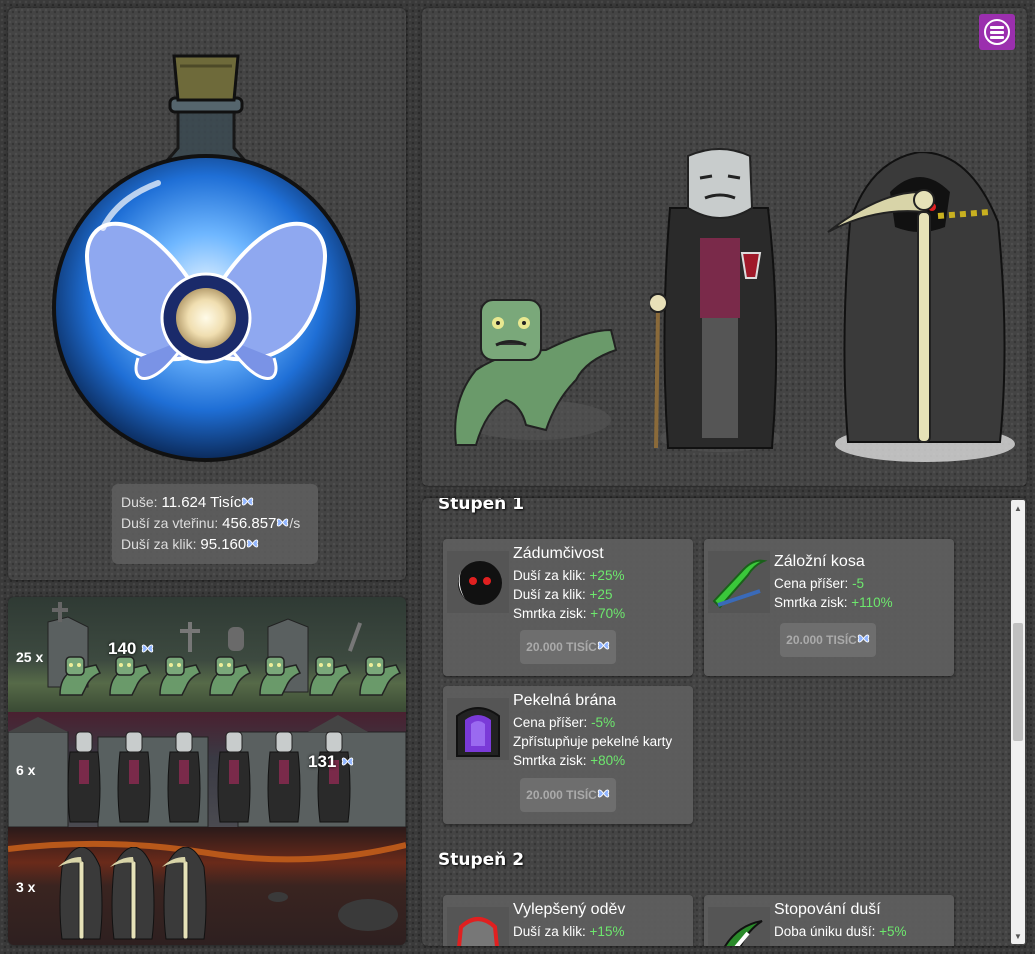 The image size is (1035, 954). I want to click on vampire-row: 6 x 131, so click(207, 769).